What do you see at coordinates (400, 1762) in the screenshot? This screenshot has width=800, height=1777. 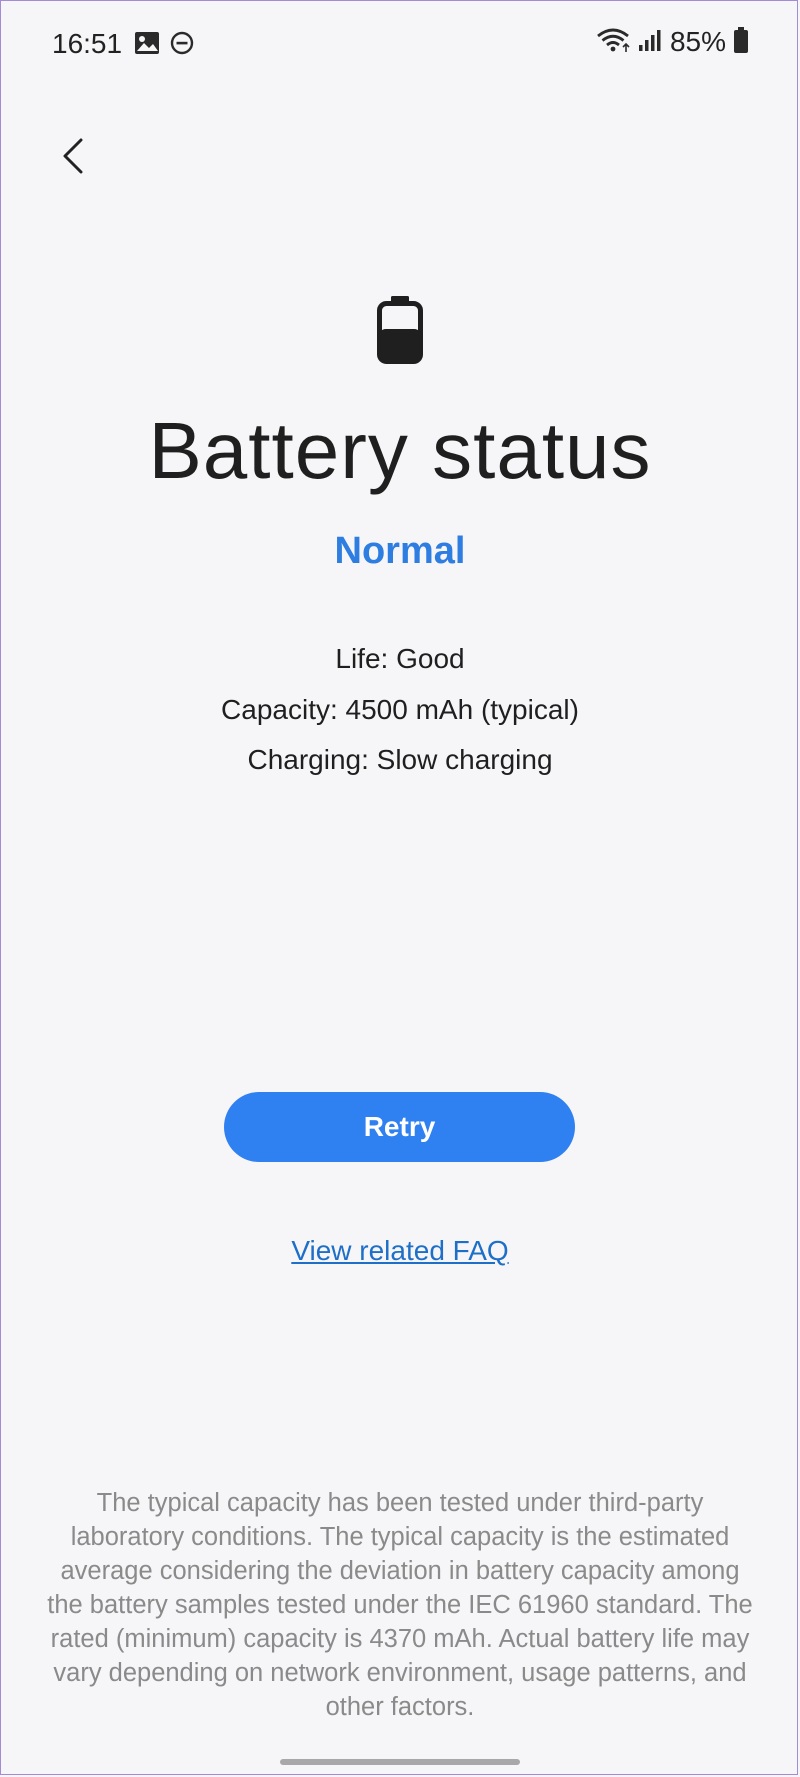 I see `home-indicator` at bounding box center [400, 1762].